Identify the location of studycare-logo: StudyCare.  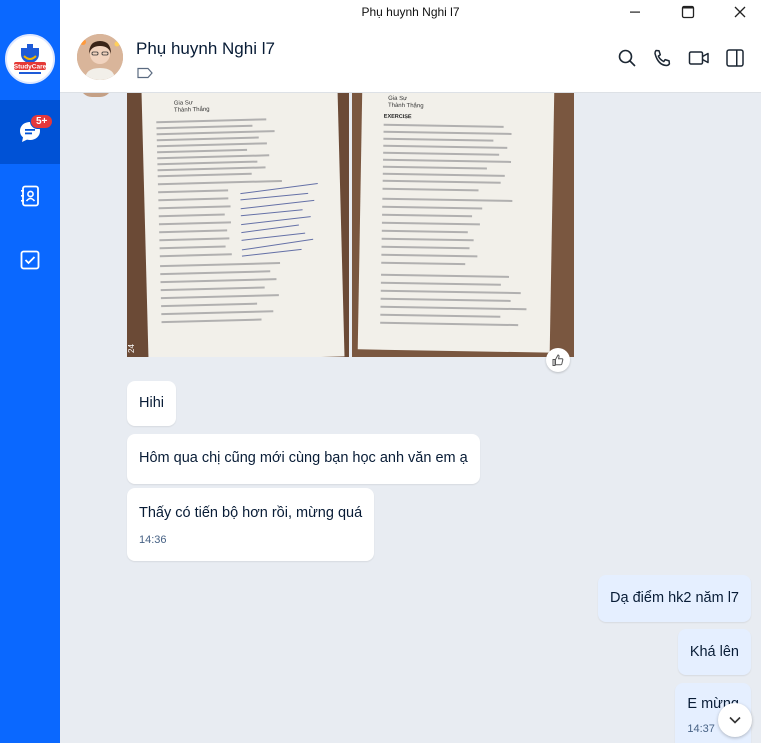
(30, 59).